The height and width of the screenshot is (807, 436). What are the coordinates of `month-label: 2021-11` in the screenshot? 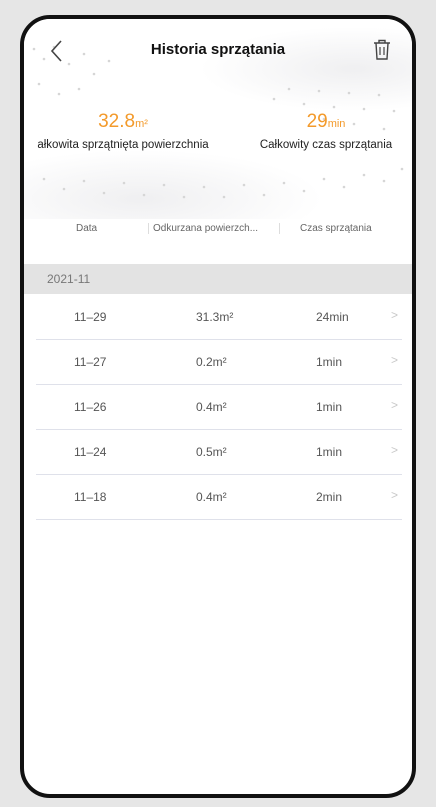 It's located at (69, 279).